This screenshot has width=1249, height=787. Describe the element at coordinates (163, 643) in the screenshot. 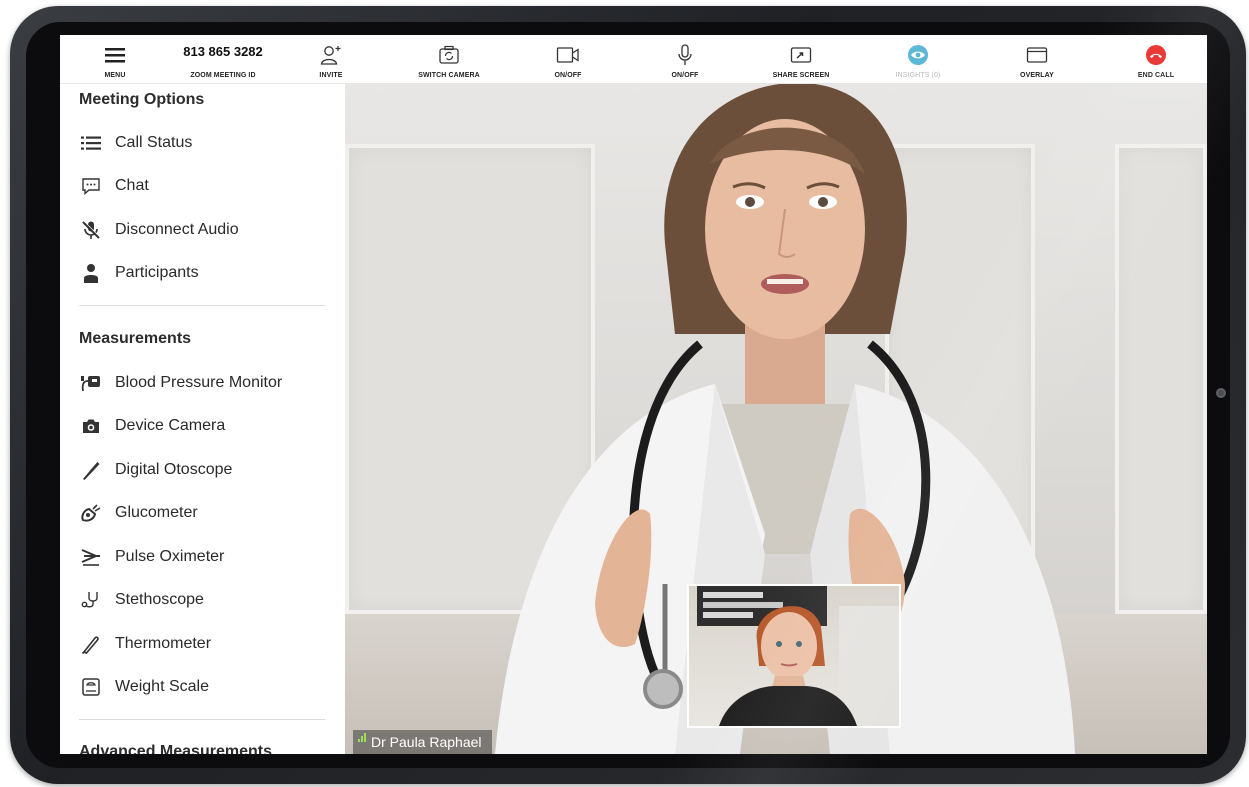

I see `menu-item-label: Thermometer` at that location.